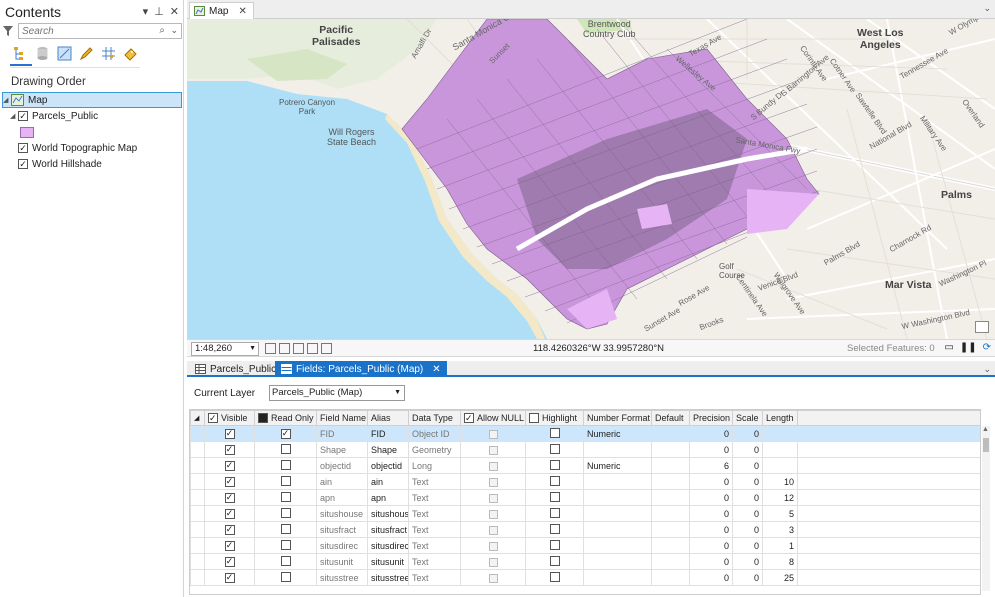 The height and width of the screenshot is (597, 995). Describe the element at coordinates (968, 347) in the screenshot. I see `pause-icon: ❚❚` at that location.